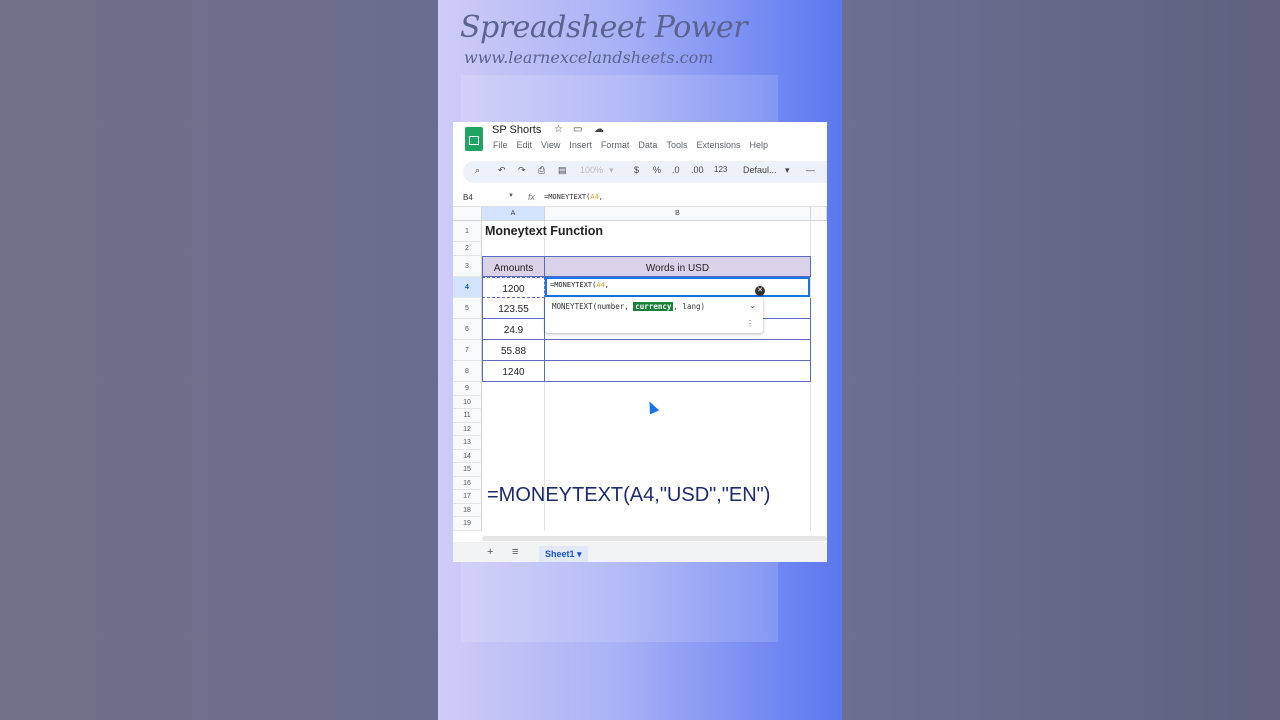  I want to click on row-header-2: 2, so click(467, 249).